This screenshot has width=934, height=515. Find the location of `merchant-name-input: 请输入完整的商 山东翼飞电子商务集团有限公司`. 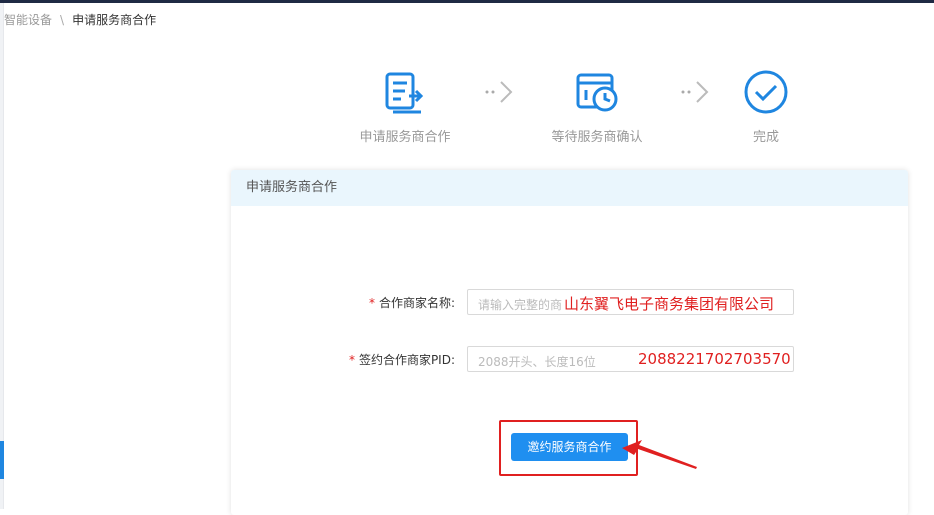

merchant-name-input: 请输入完整的商 山东翼飞电子商务集团有限公司 is located at coordinates (630, 302).